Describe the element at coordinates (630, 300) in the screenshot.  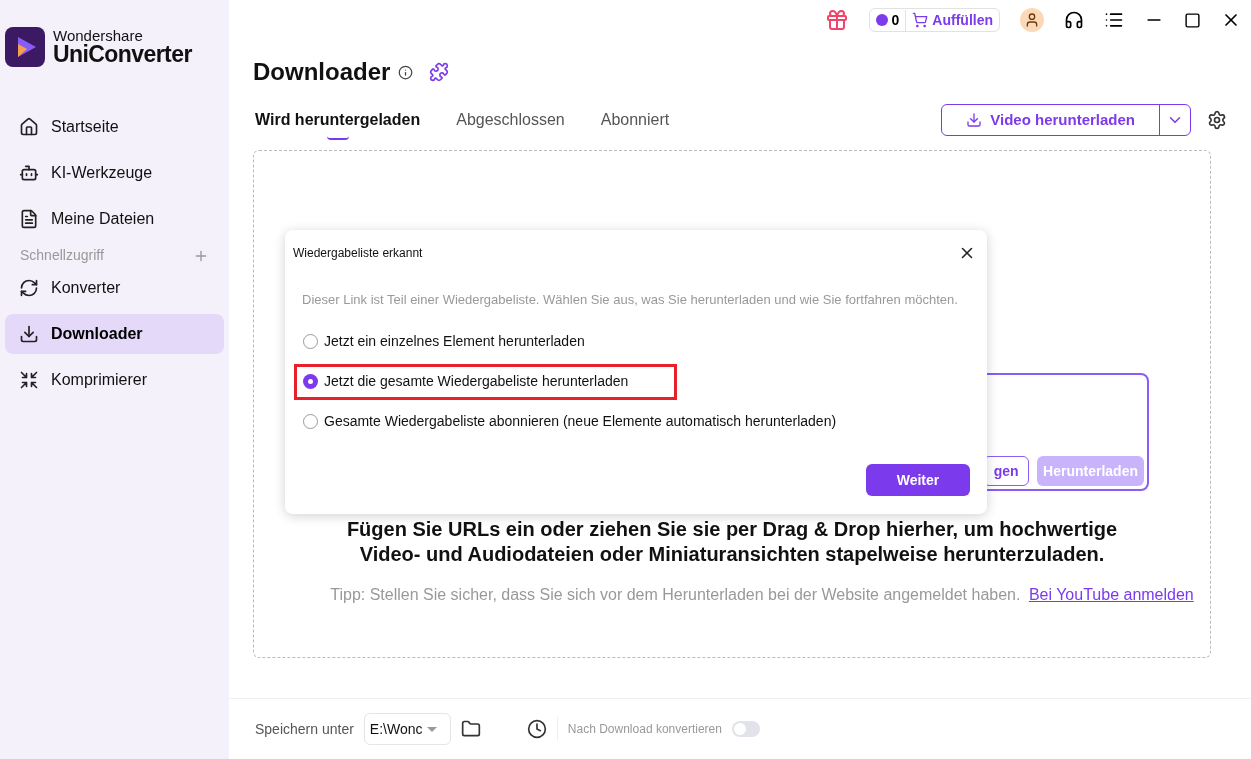
I see `dialog-message: Dieser Link ist Teil einer Wiedergabeliste. Wählen Sie aus, was Sie herunterladen und wie Sie fortfahren möchten.` at that location.